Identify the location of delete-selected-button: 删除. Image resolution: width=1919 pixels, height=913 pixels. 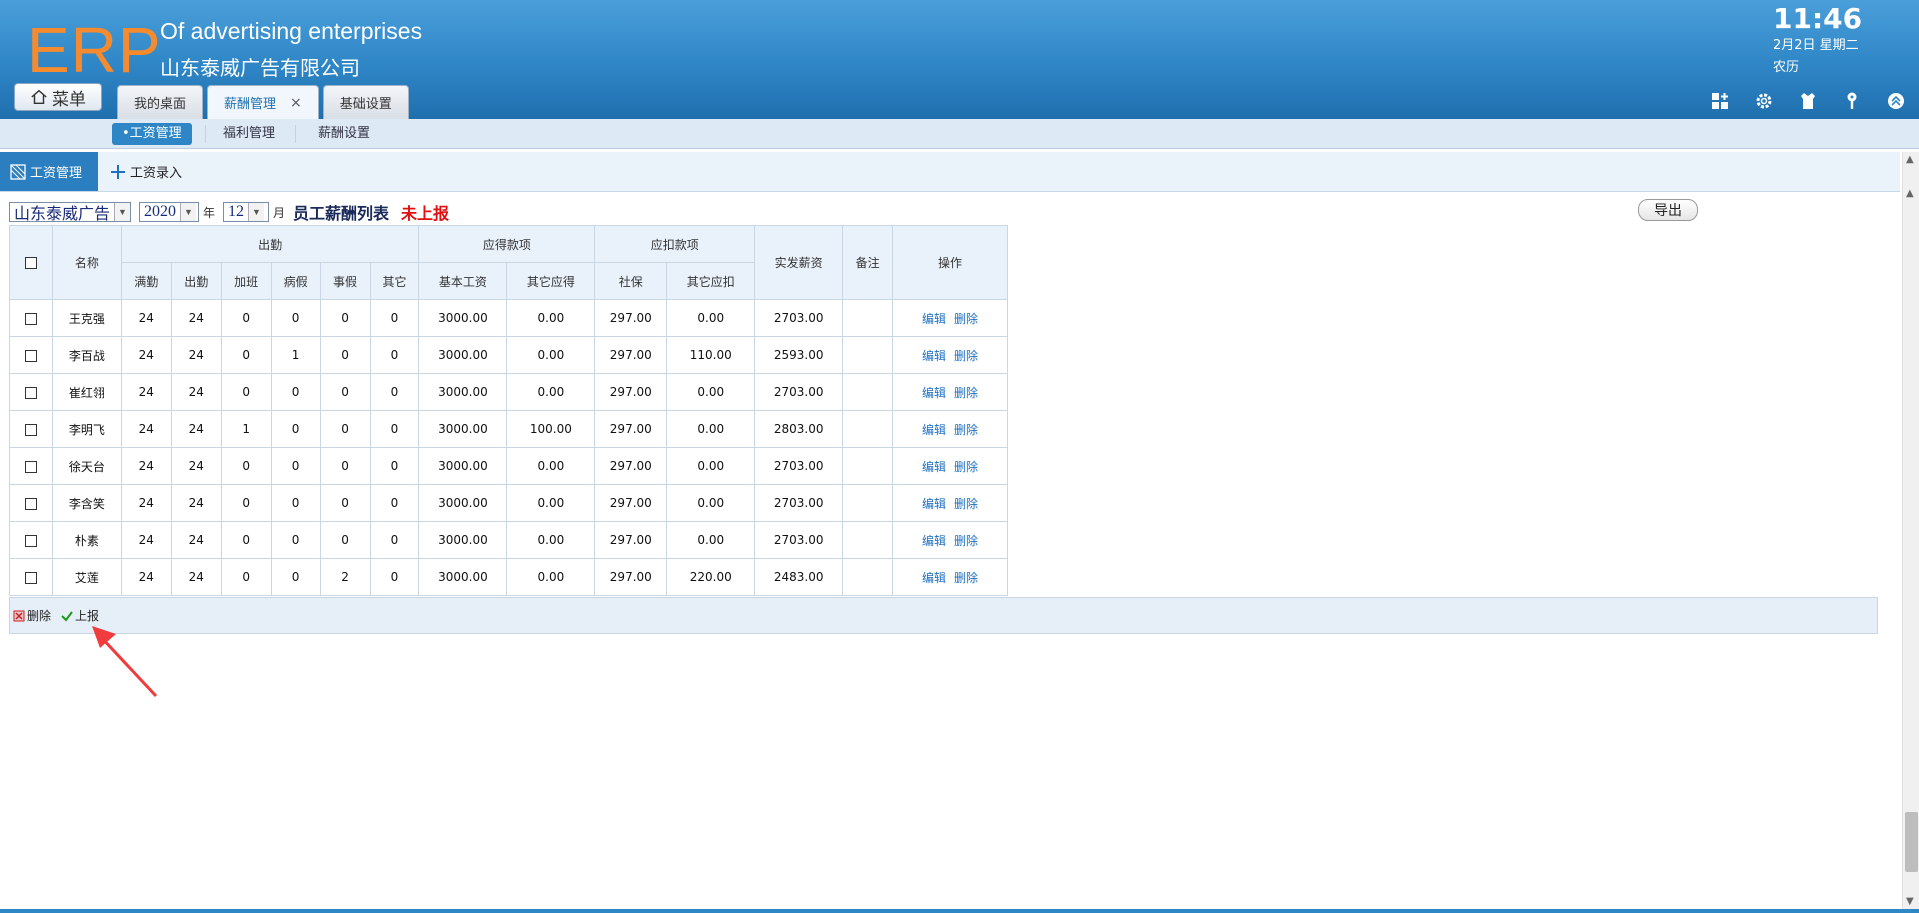
(32, 615).